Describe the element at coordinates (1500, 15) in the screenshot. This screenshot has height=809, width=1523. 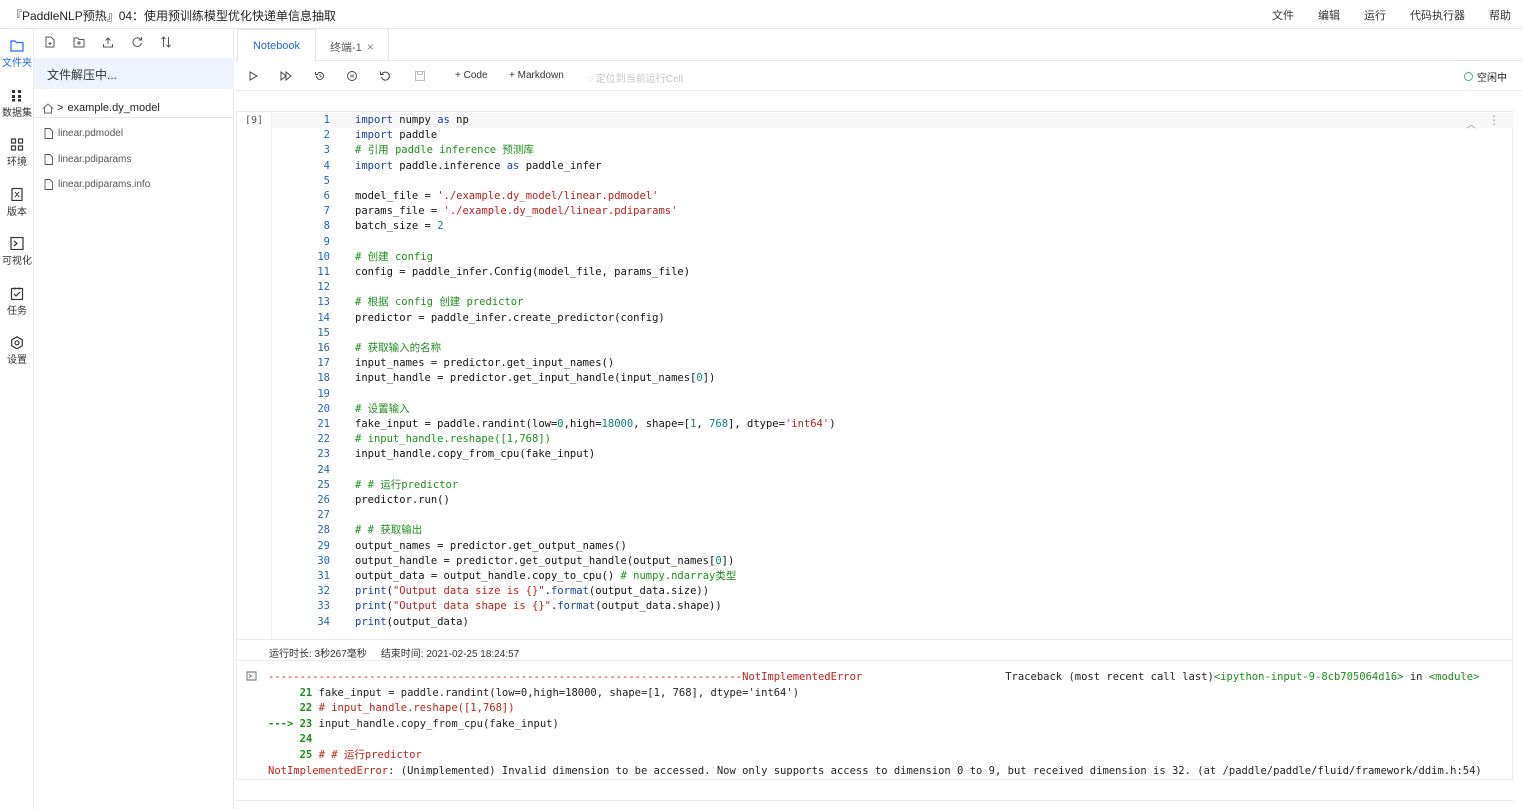
I see `menu-help: 帮助` at that location.